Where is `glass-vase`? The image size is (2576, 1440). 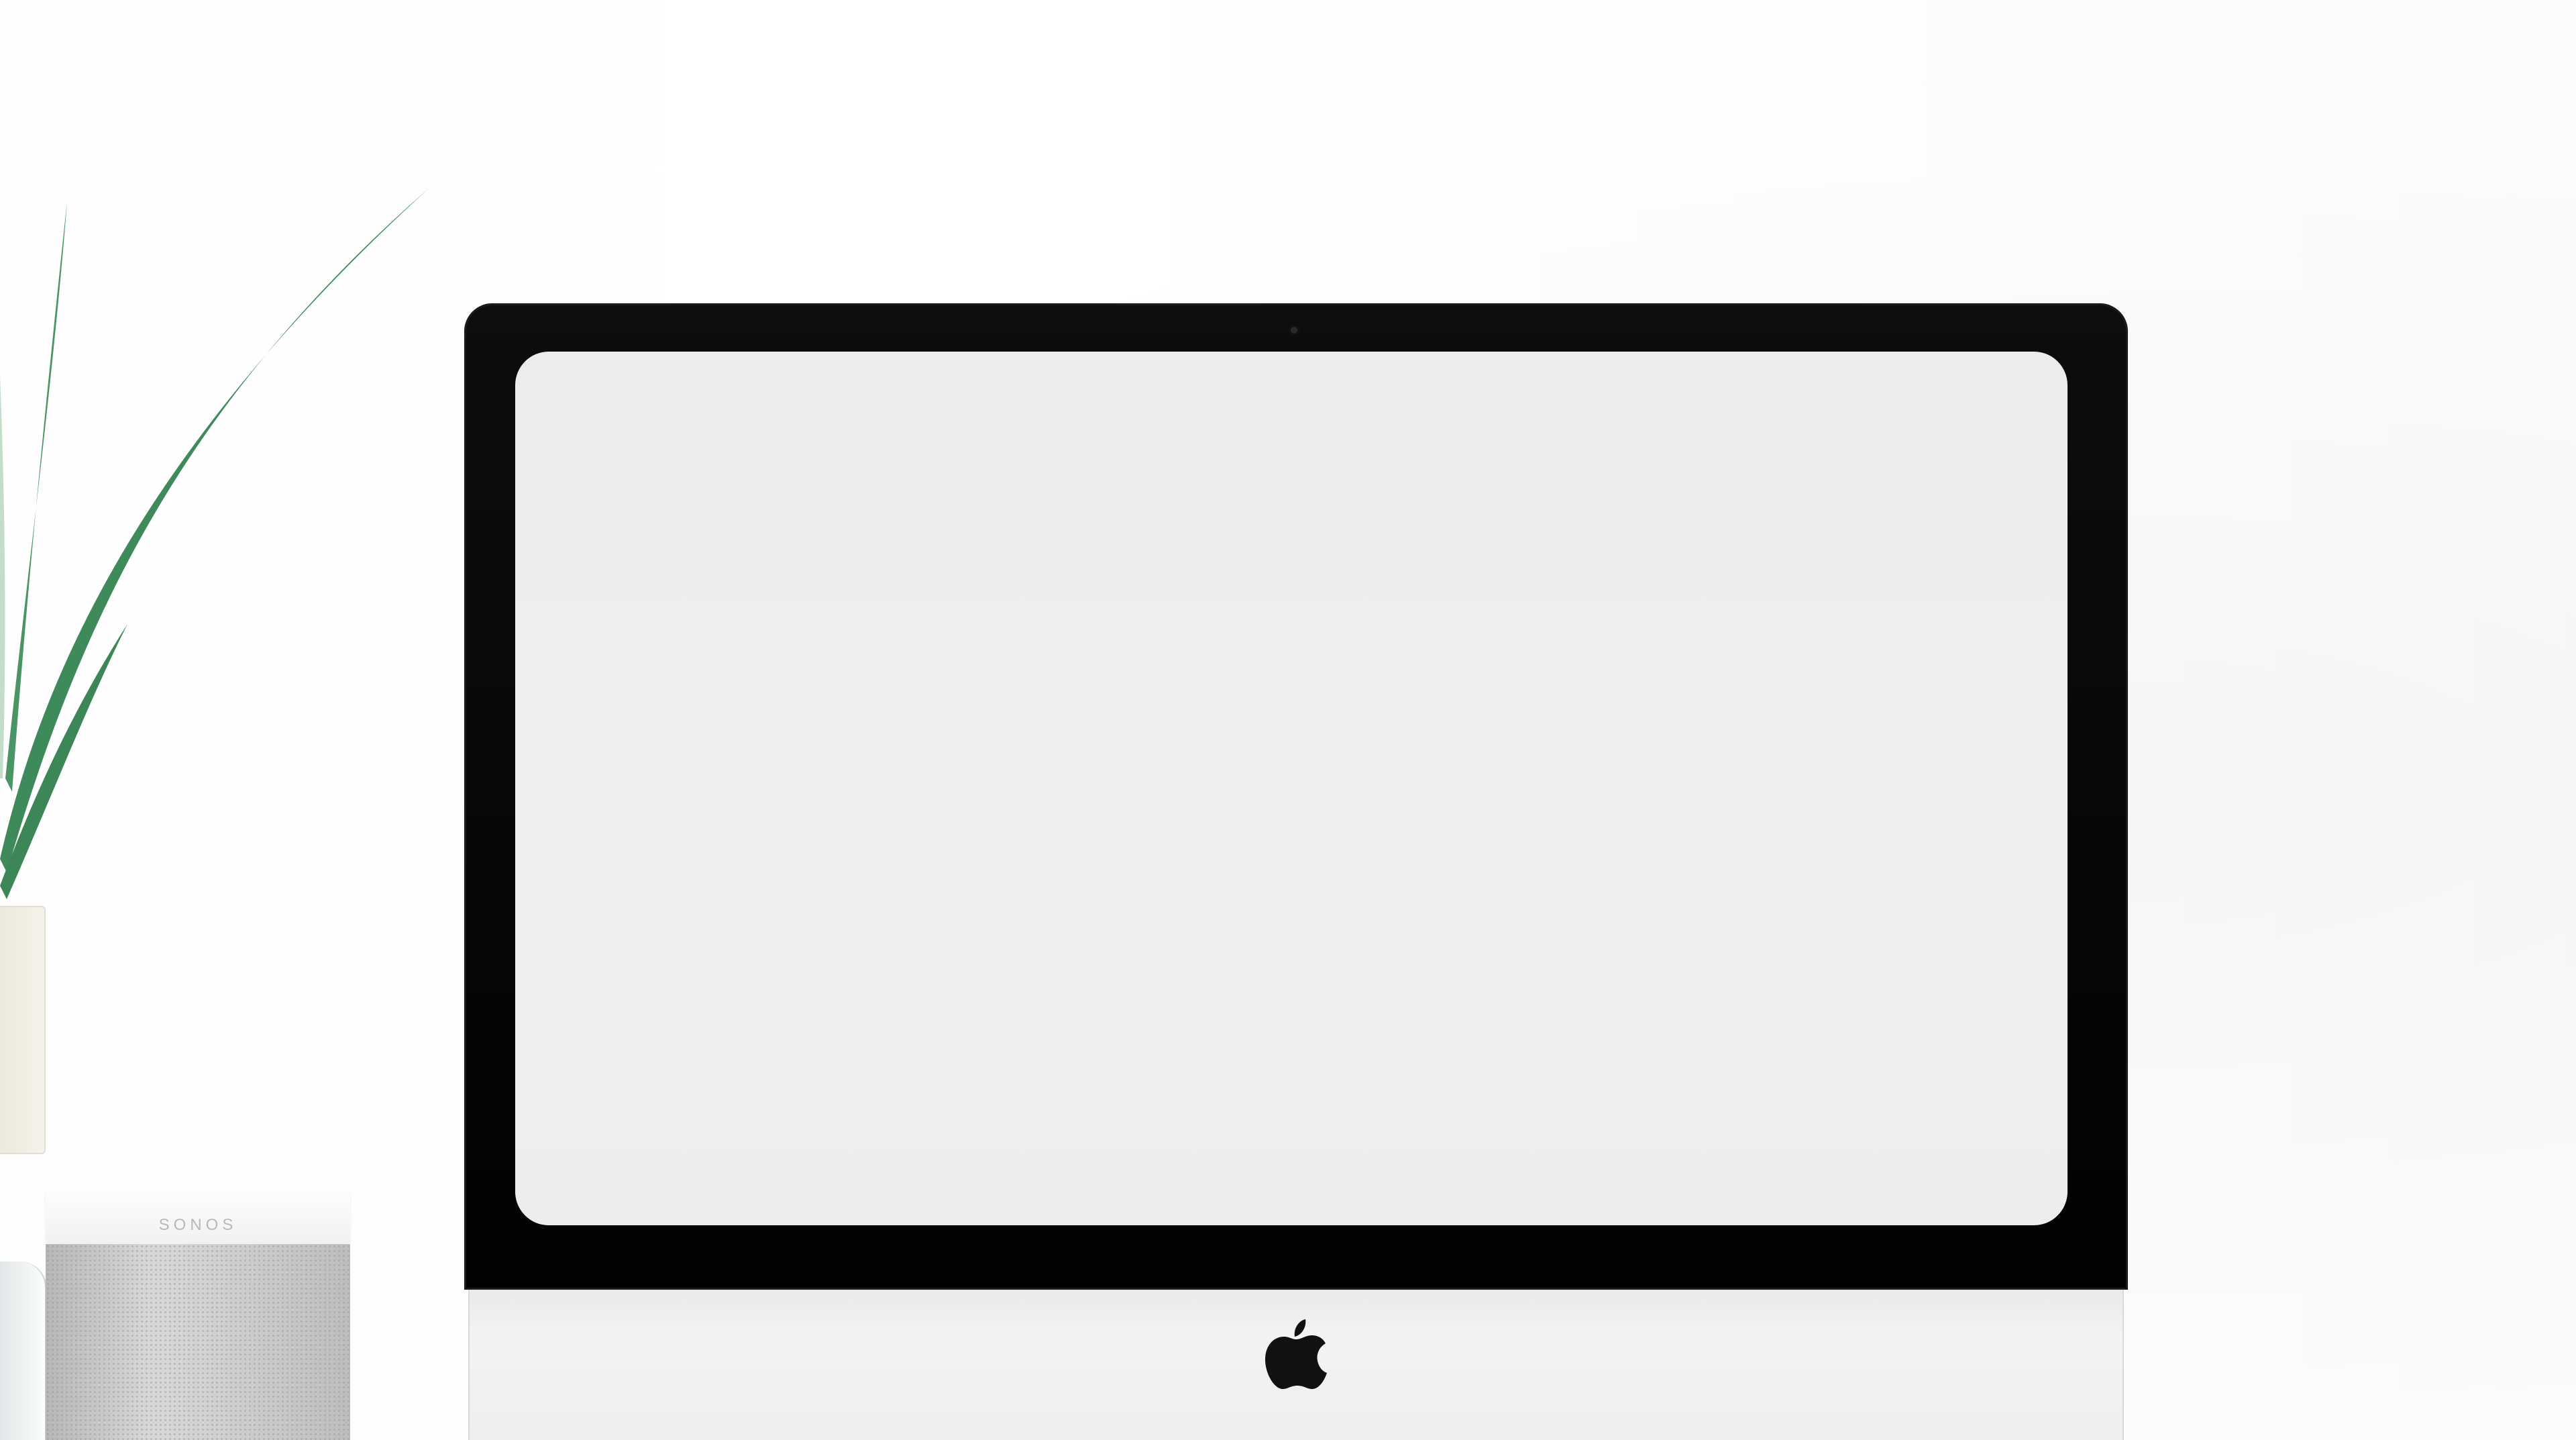 glass-vase is located at coordinates (23, 1351).